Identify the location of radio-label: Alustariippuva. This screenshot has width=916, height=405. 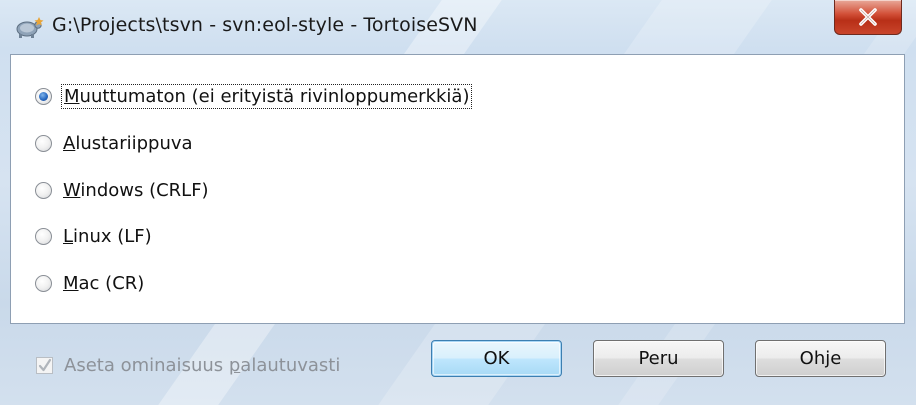
(128, 143).